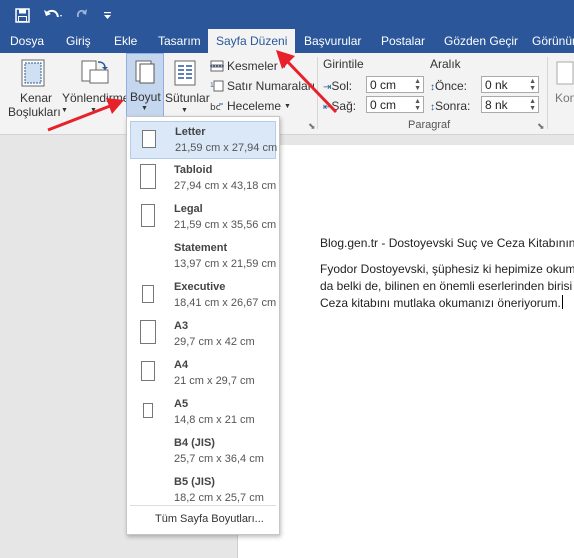 This screenshot has width=574, height=558. I want to click on page-size-option: Legal 21,59 cm x 35,56 cm, so click(203, 218).